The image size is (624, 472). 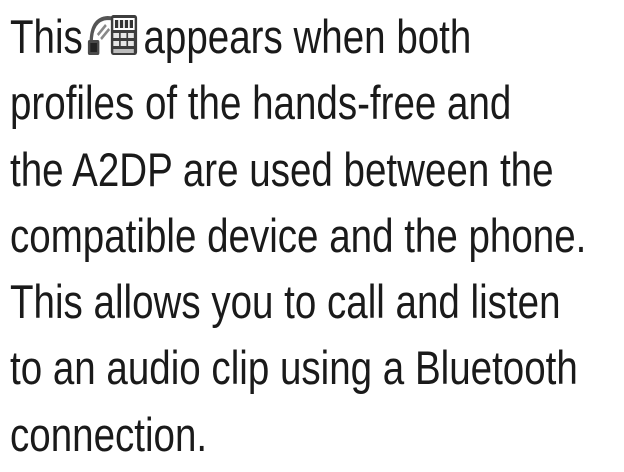 I want to click on line1-before-icon: This, so click(x=46, y=36).